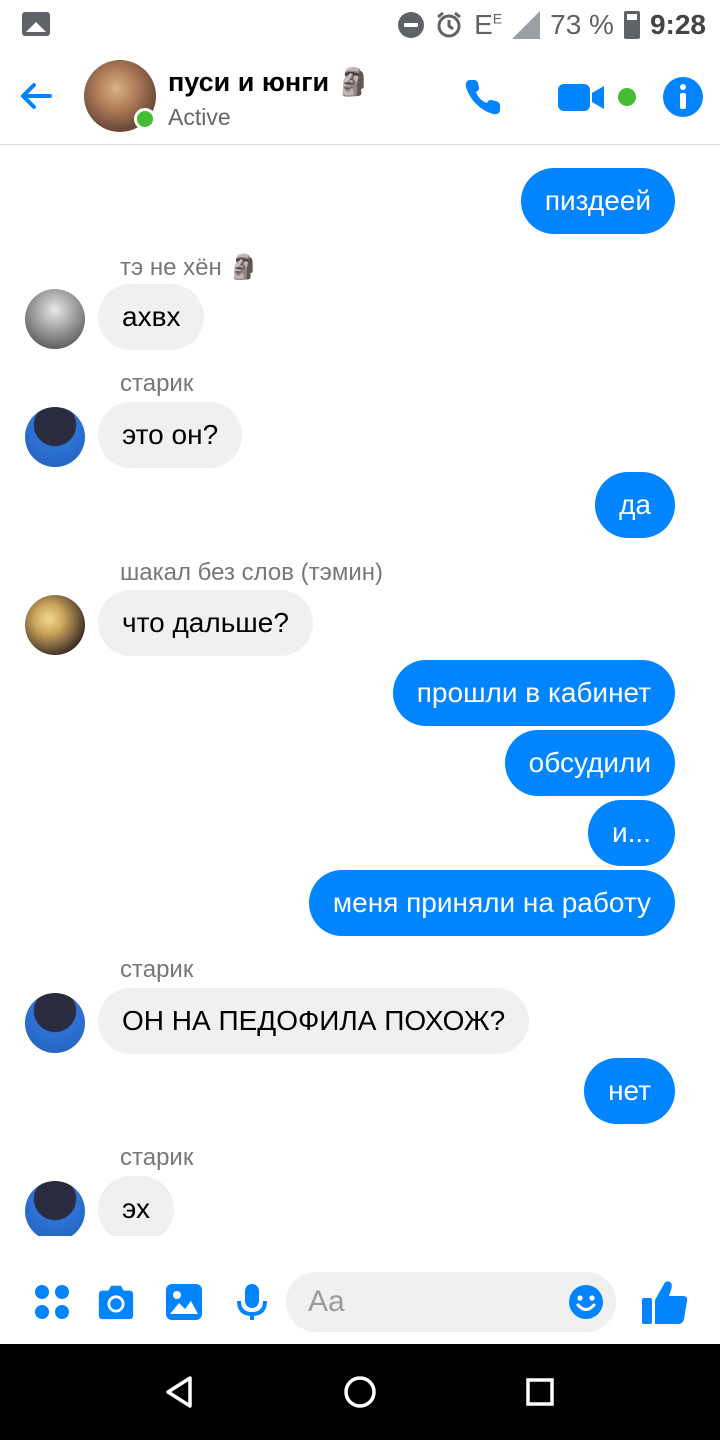  I want to click on message-input-placeholder: Aa, so click(326, 1301).